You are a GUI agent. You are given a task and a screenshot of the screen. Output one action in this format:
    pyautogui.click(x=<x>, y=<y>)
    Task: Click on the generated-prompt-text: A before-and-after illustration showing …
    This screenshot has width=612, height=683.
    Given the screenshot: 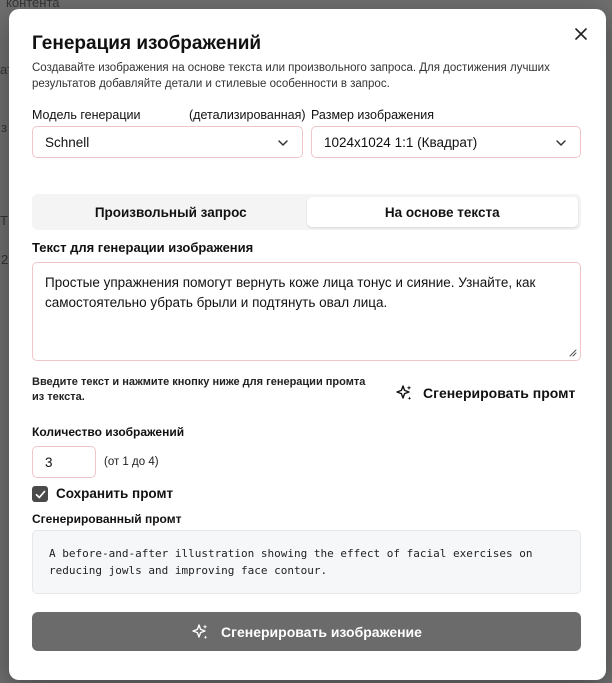 What is the action you would take?
    pyautogui.click(x=291, y=562)
    